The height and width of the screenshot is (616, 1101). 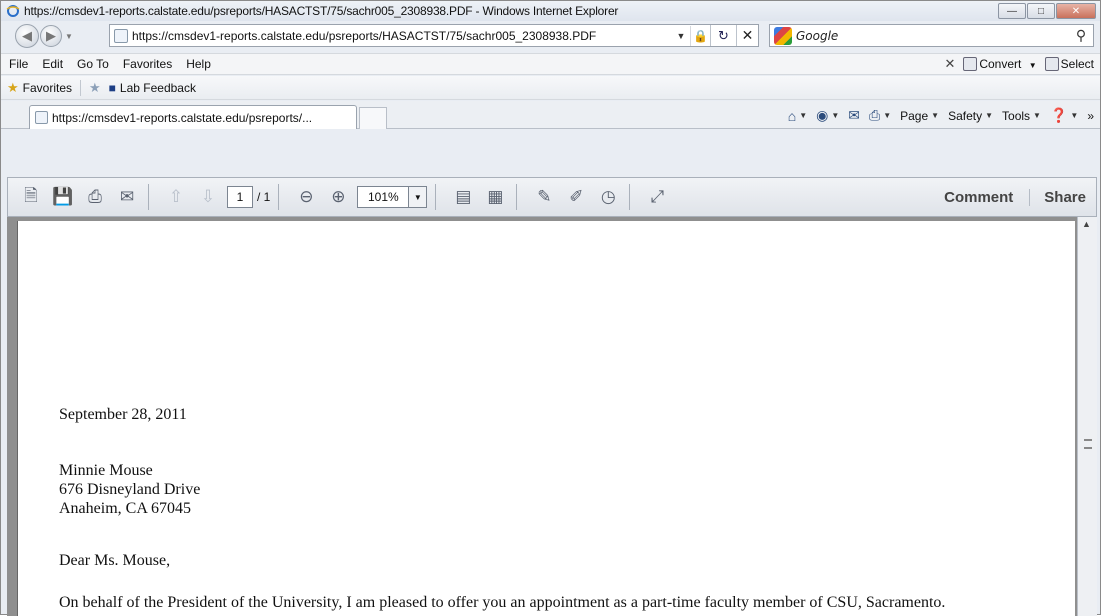 What do you see at coordinates (27, 36) in the screenshot?
I see `back-button: ◀` at bounding box center [27, 36].